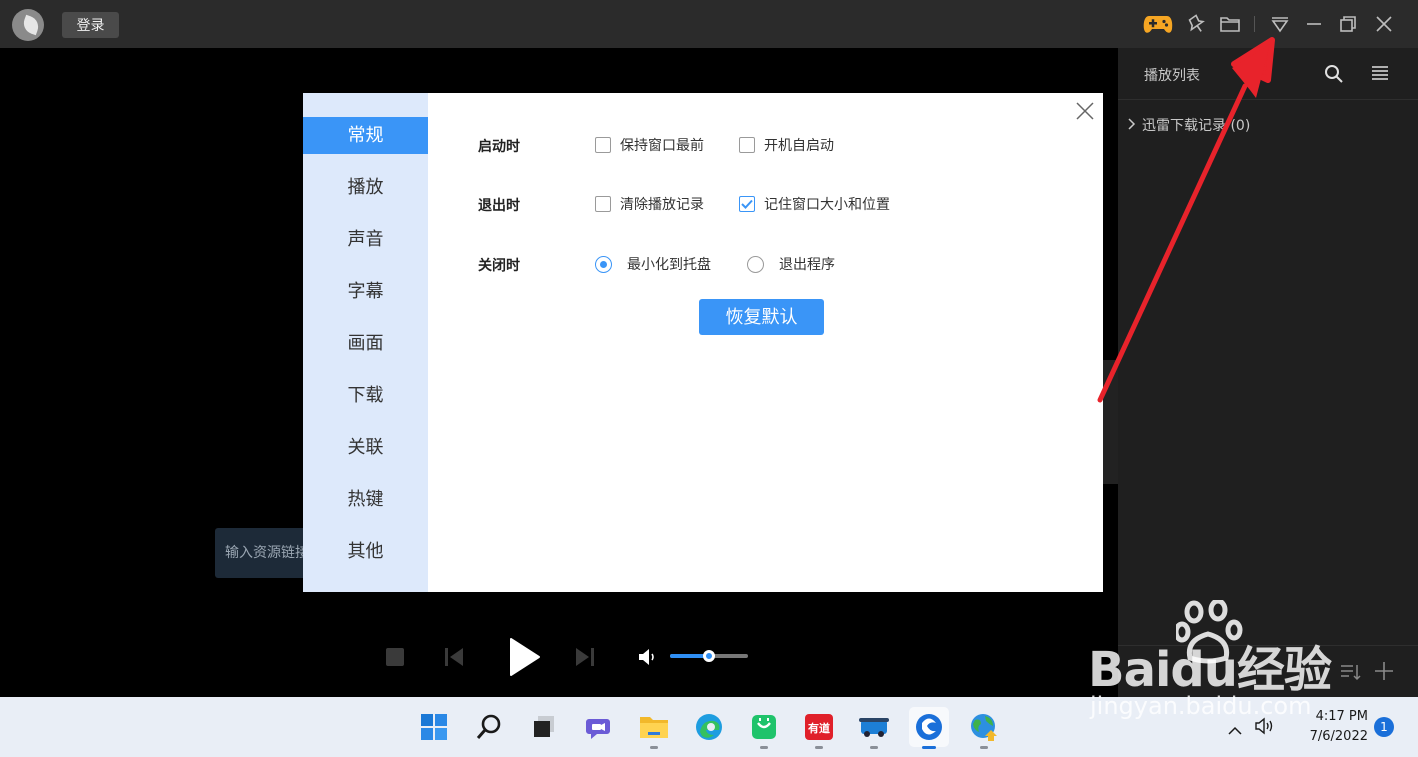  I want to click on checkmark-icon, so click(747, 204).